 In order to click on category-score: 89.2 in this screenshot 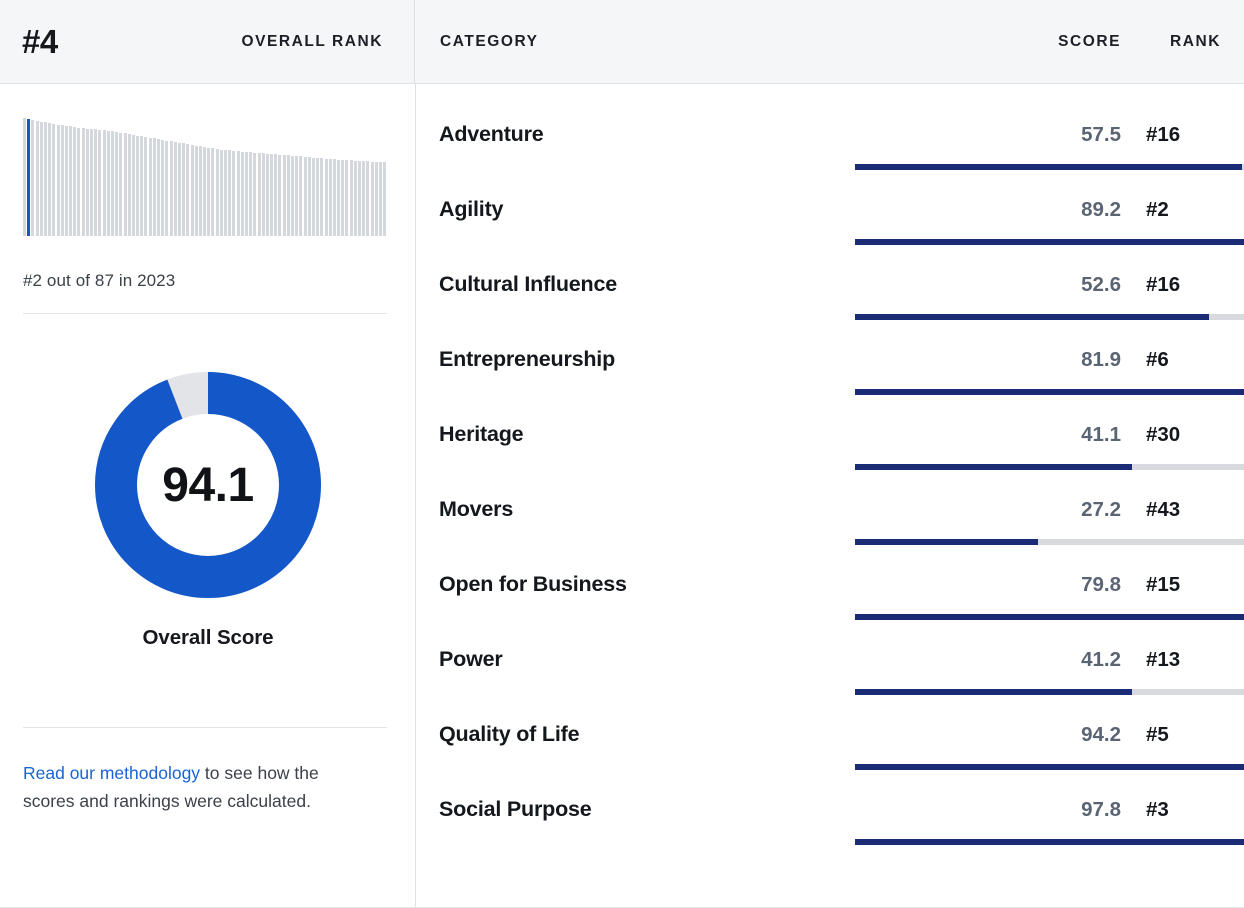, I will do `click(1101, 209)`.